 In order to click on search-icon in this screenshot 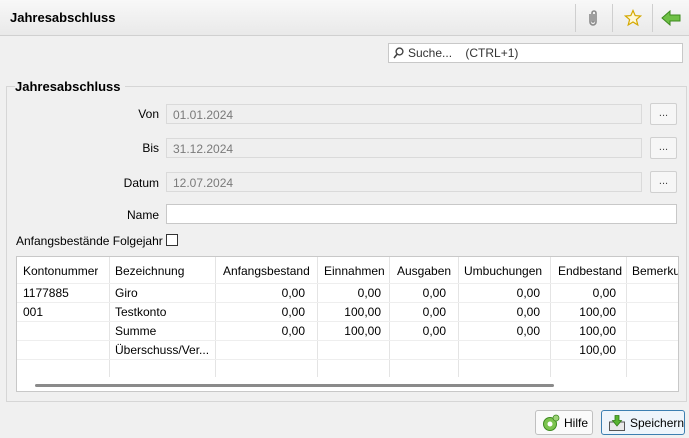, I will do `click(398, 54)`.